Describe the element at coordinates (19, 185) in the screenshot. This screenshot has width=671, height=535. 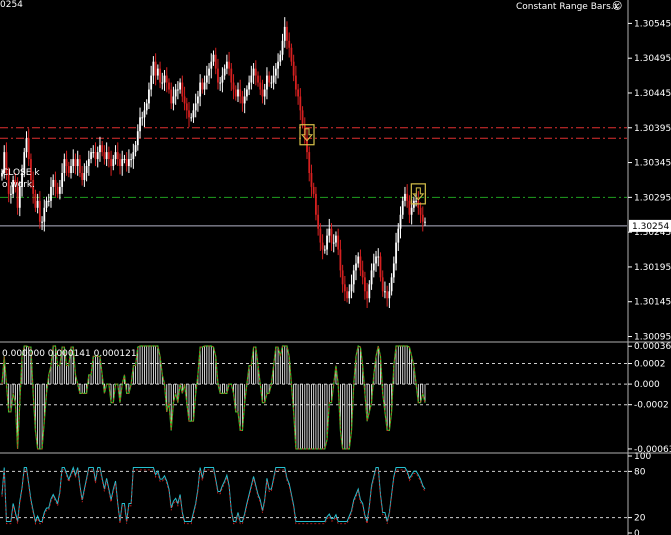
I see `left-note-line2: o work.` at that location.